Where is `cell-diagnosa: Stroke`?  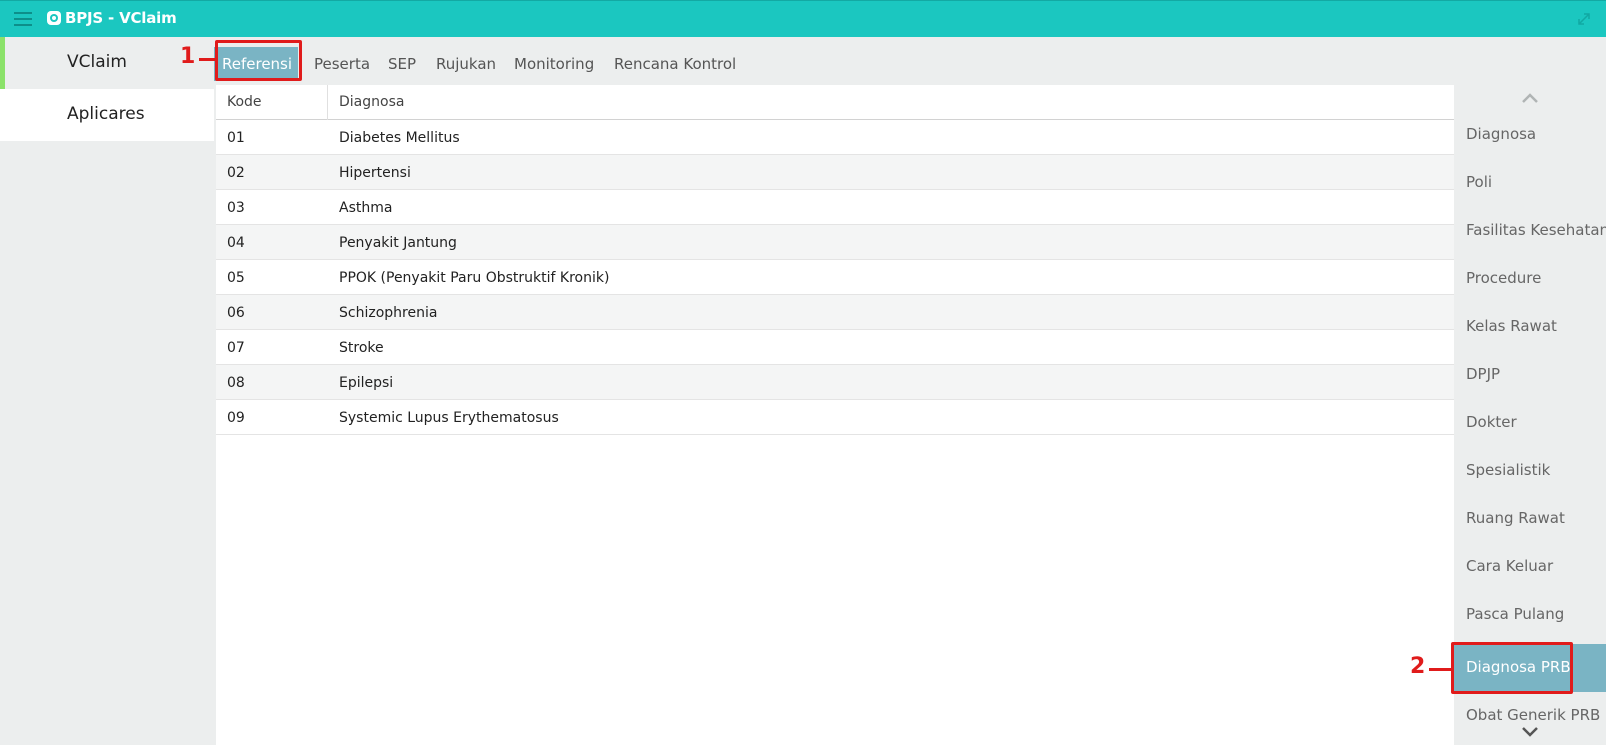
cell-diagnosa: Stroke is located at coordinates (361, 348).